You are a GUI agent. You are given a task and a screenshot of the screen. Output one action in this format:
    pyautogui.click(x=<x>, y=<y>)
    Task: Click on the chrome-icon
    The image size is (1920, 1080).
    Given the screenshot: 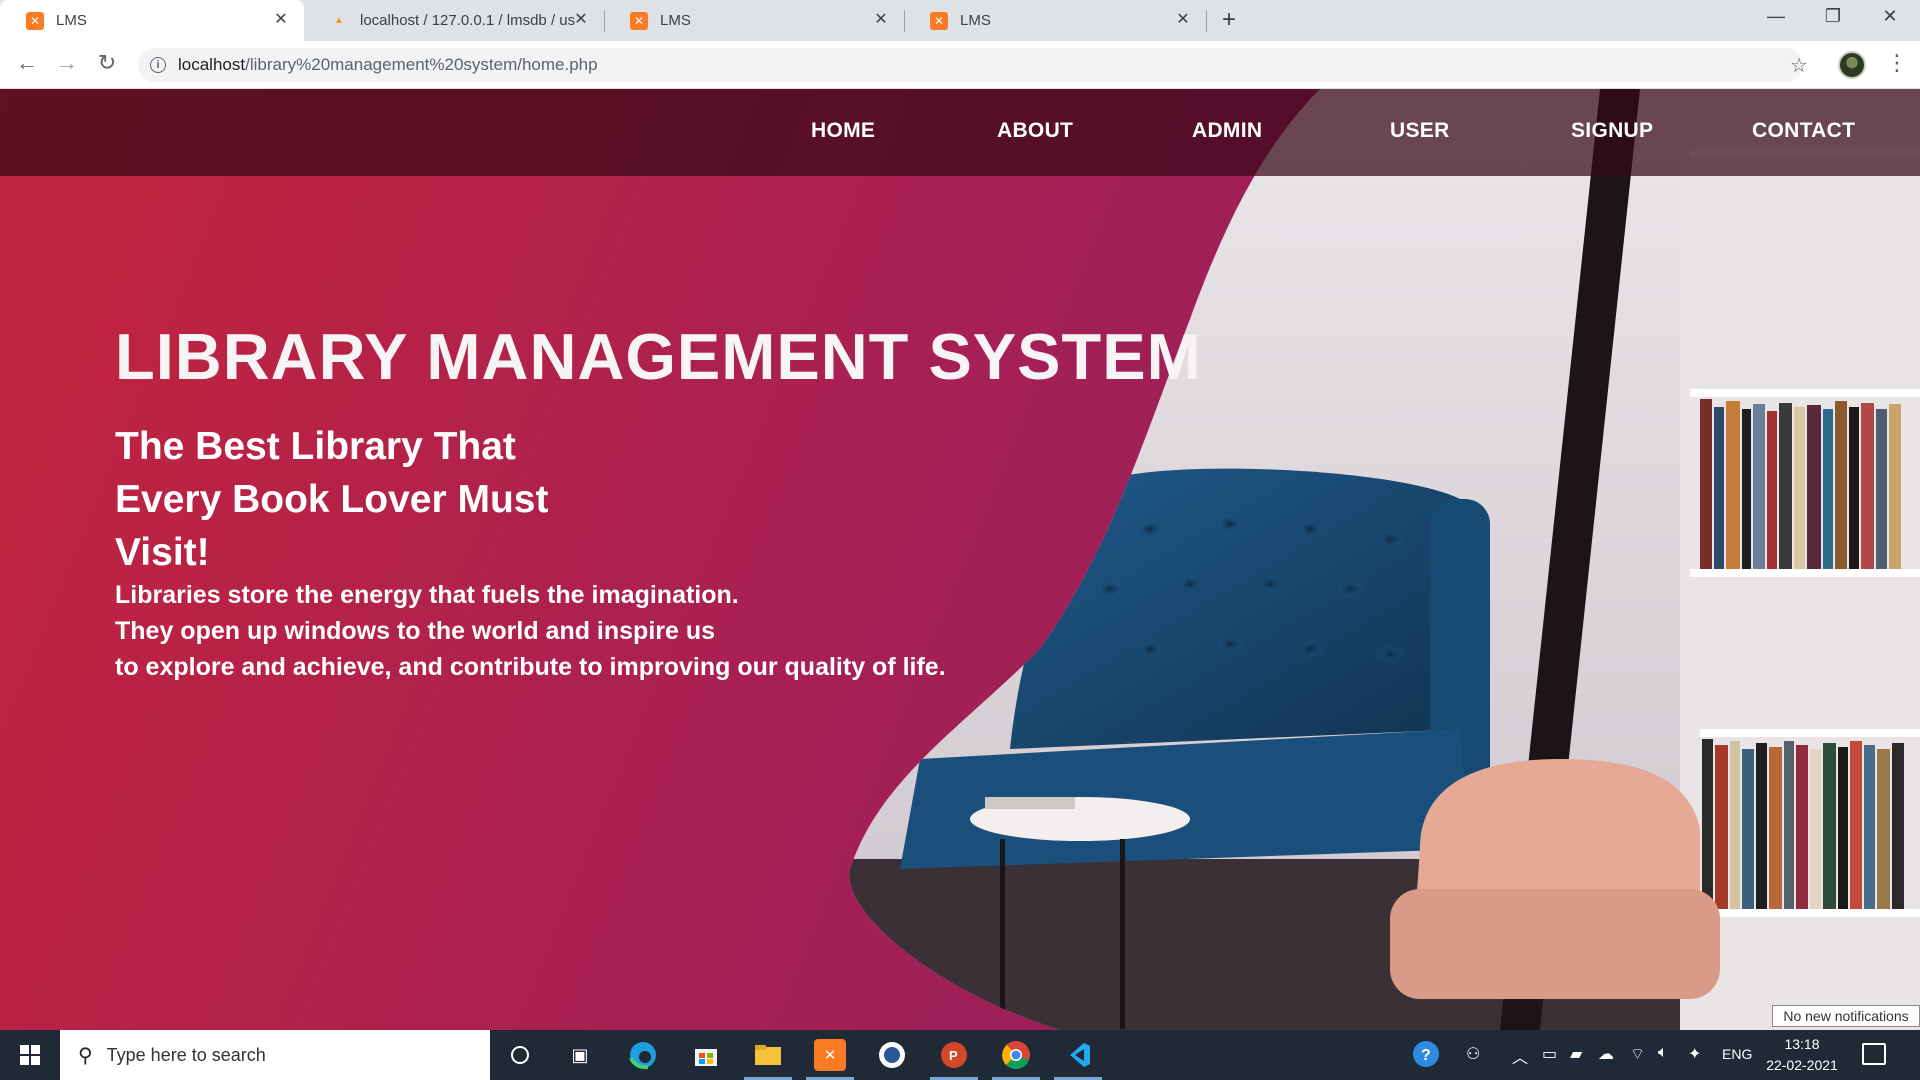 What is the action you would take?
    pyautogui.click(x=1016, y=1055)
    